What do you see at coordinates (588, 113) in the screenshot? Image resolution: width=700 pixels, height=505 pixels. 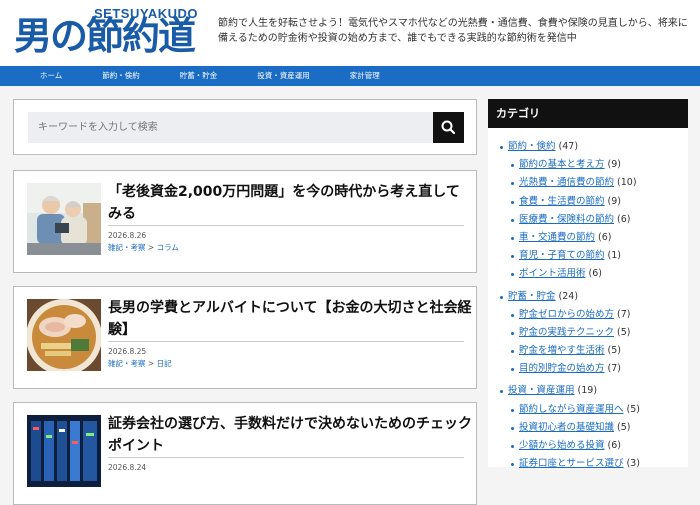 I see `sidebar-heading: カテゴリ` at bounding box center [588, 113].